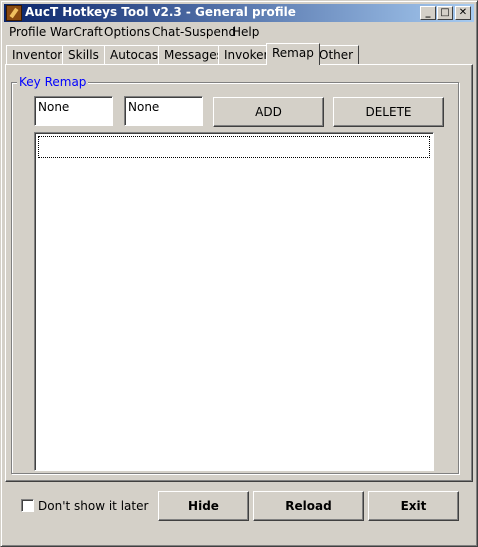 The width and height of the screenshot is (478, 547). What do you see at coordinates (76, 32) in the screenshot?
I see `menu-warcraft: WarCraft` at bounding box center [76, 32].